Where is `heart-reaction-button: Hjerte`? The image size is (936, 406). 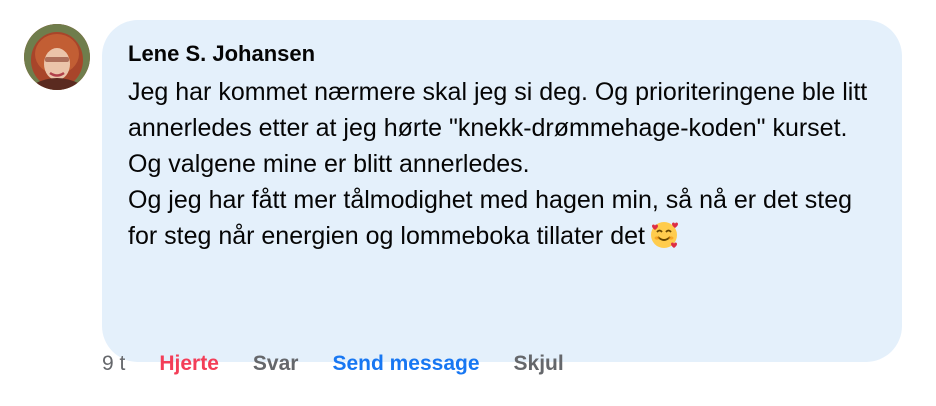
heart-reaction-button: Hjerte is located at coordinates (189, 364).